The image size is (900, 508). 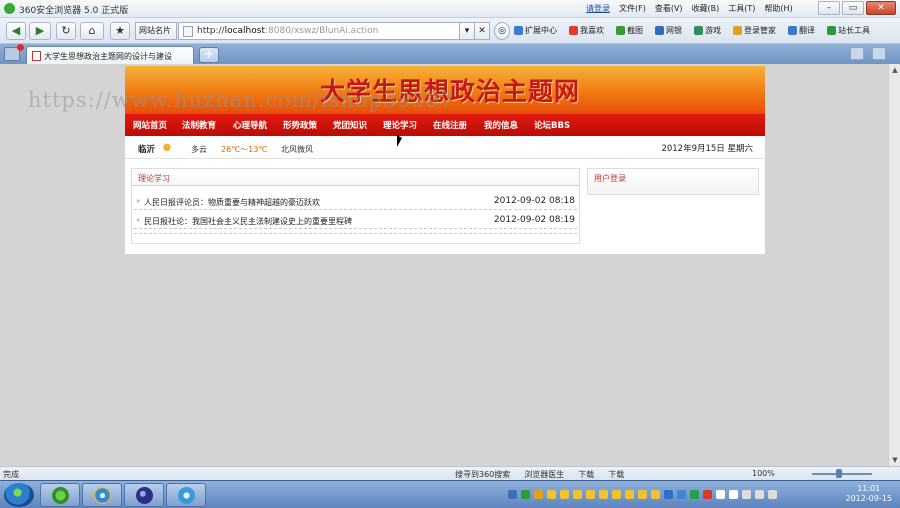 I want to click on clock-time: 11:01, so click(x=869, y=488).